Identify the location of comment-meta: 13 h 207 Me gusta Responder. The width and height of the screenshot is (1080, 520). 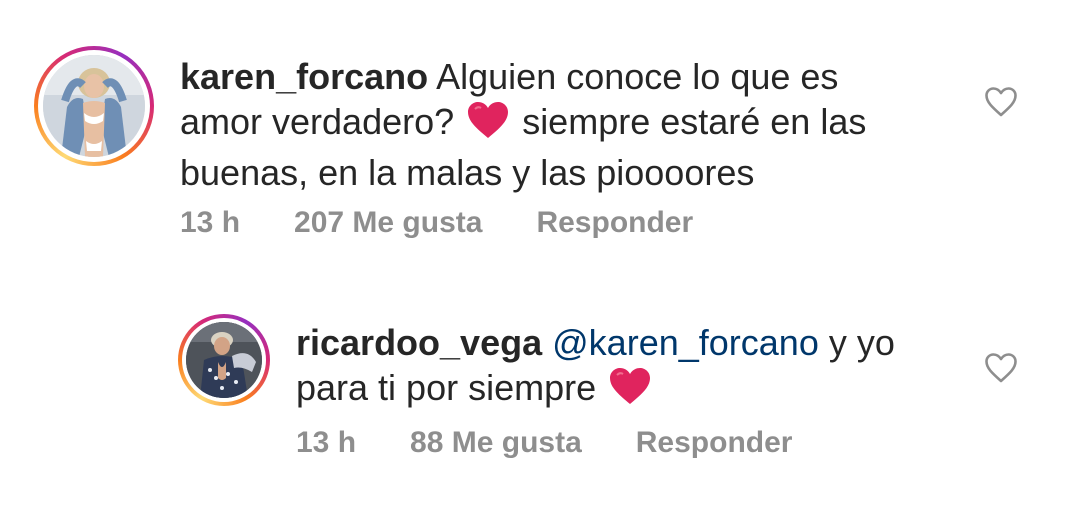
(436, 223).